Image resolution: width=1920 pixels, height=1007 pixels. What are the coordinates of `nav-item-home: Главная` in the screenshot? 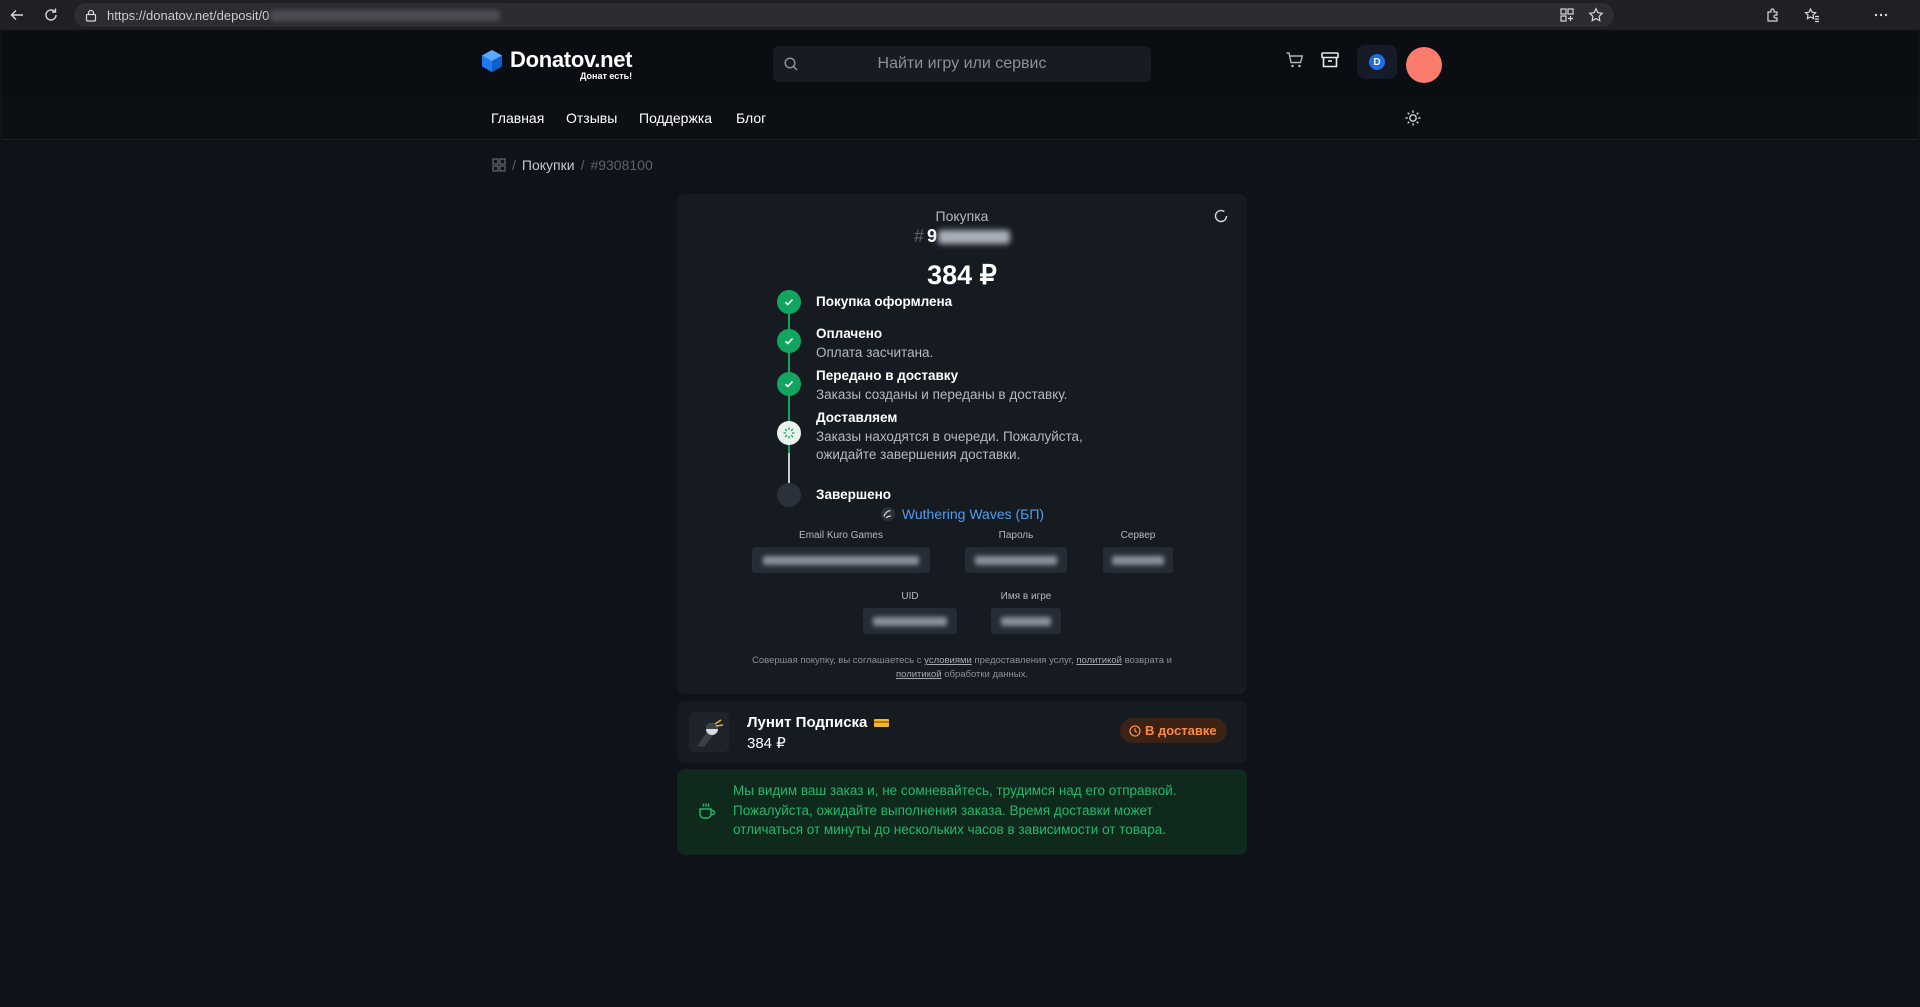 It's located at (517, 118).